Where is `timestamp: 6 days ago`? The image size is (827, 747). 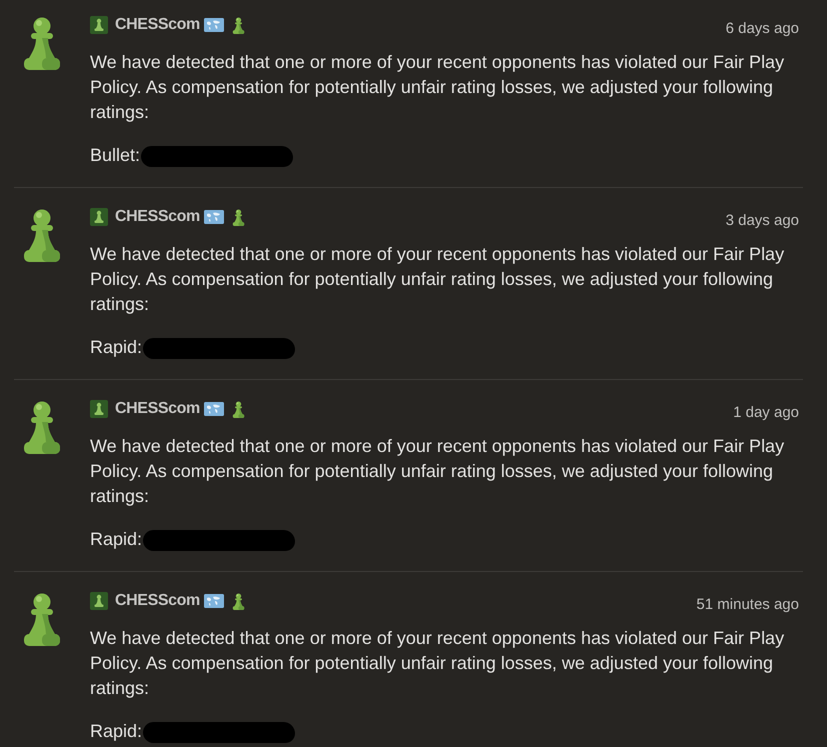 timestamp: 6 days ago is located at coordinates (762, 28).